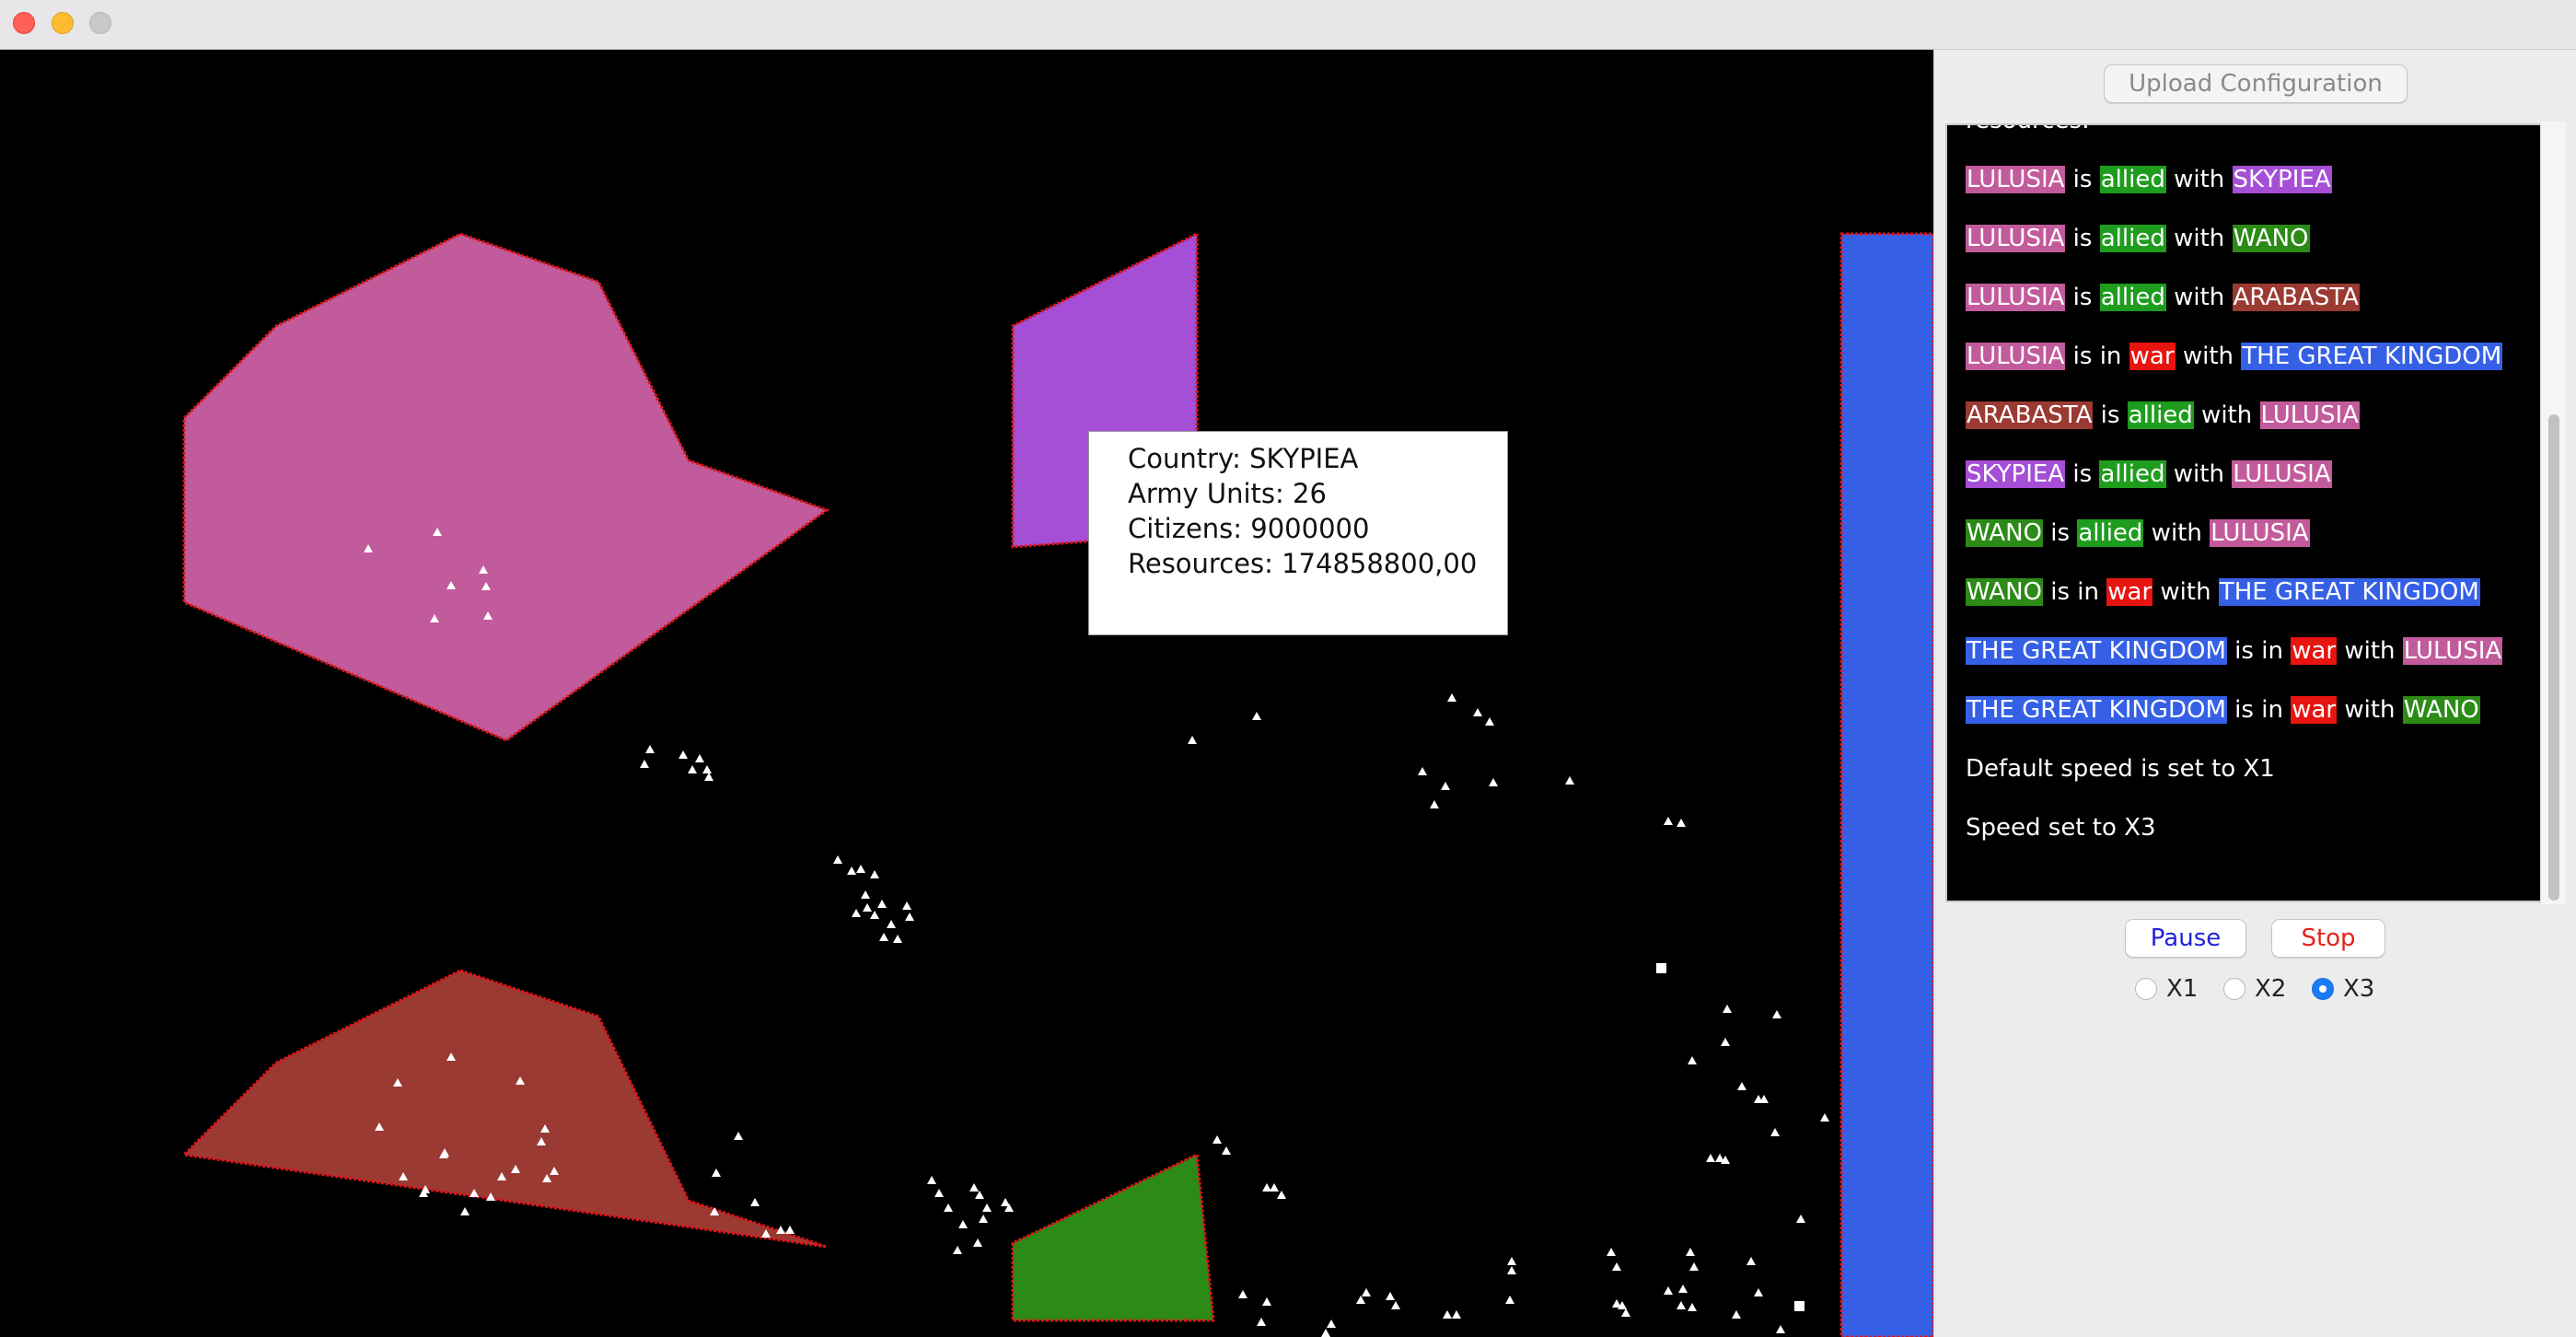 The height and width of the screenshot is (1337, 2576). What do you see at coordinates (2359, 989) in the screenshot?
I see `speed-radio-label: X3` at bounding box center [2359, 989].